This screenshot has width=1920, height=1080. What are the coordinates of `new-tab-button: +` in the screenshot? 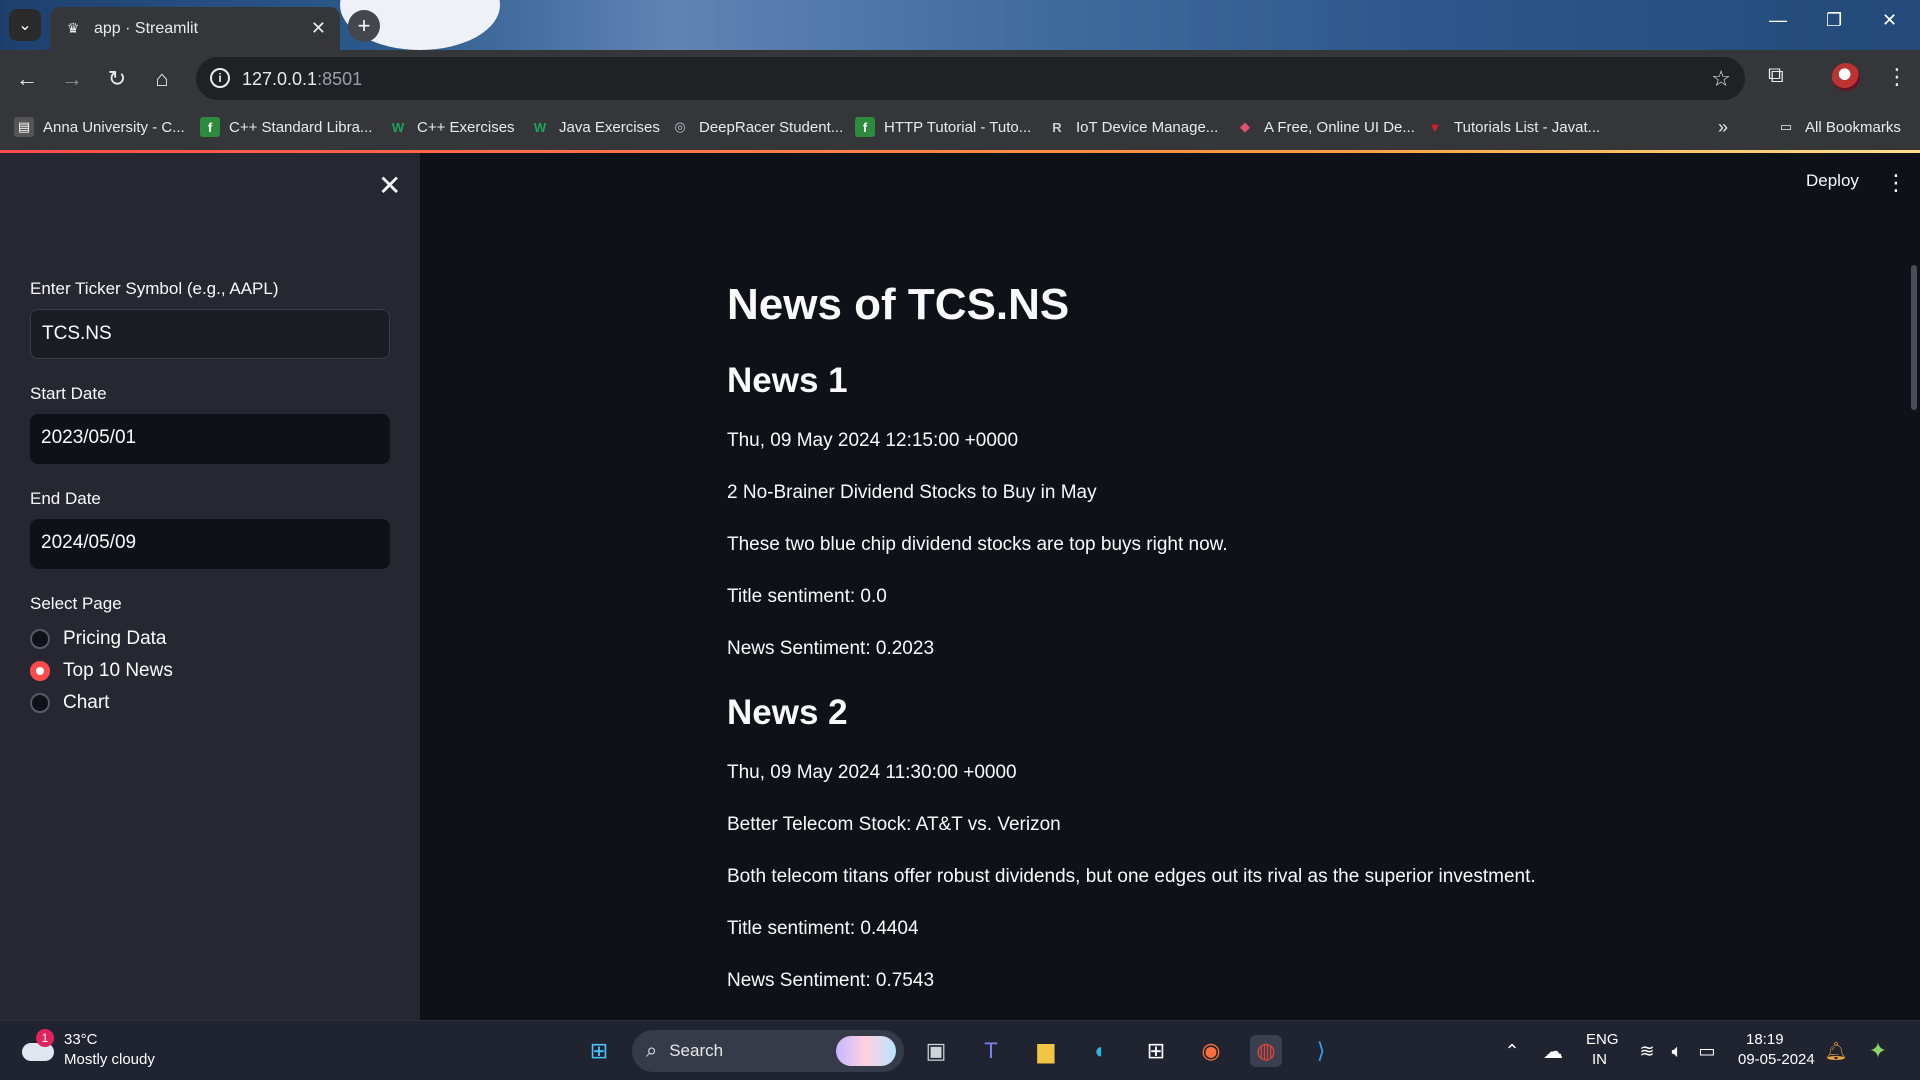 It's located at (364, 26).